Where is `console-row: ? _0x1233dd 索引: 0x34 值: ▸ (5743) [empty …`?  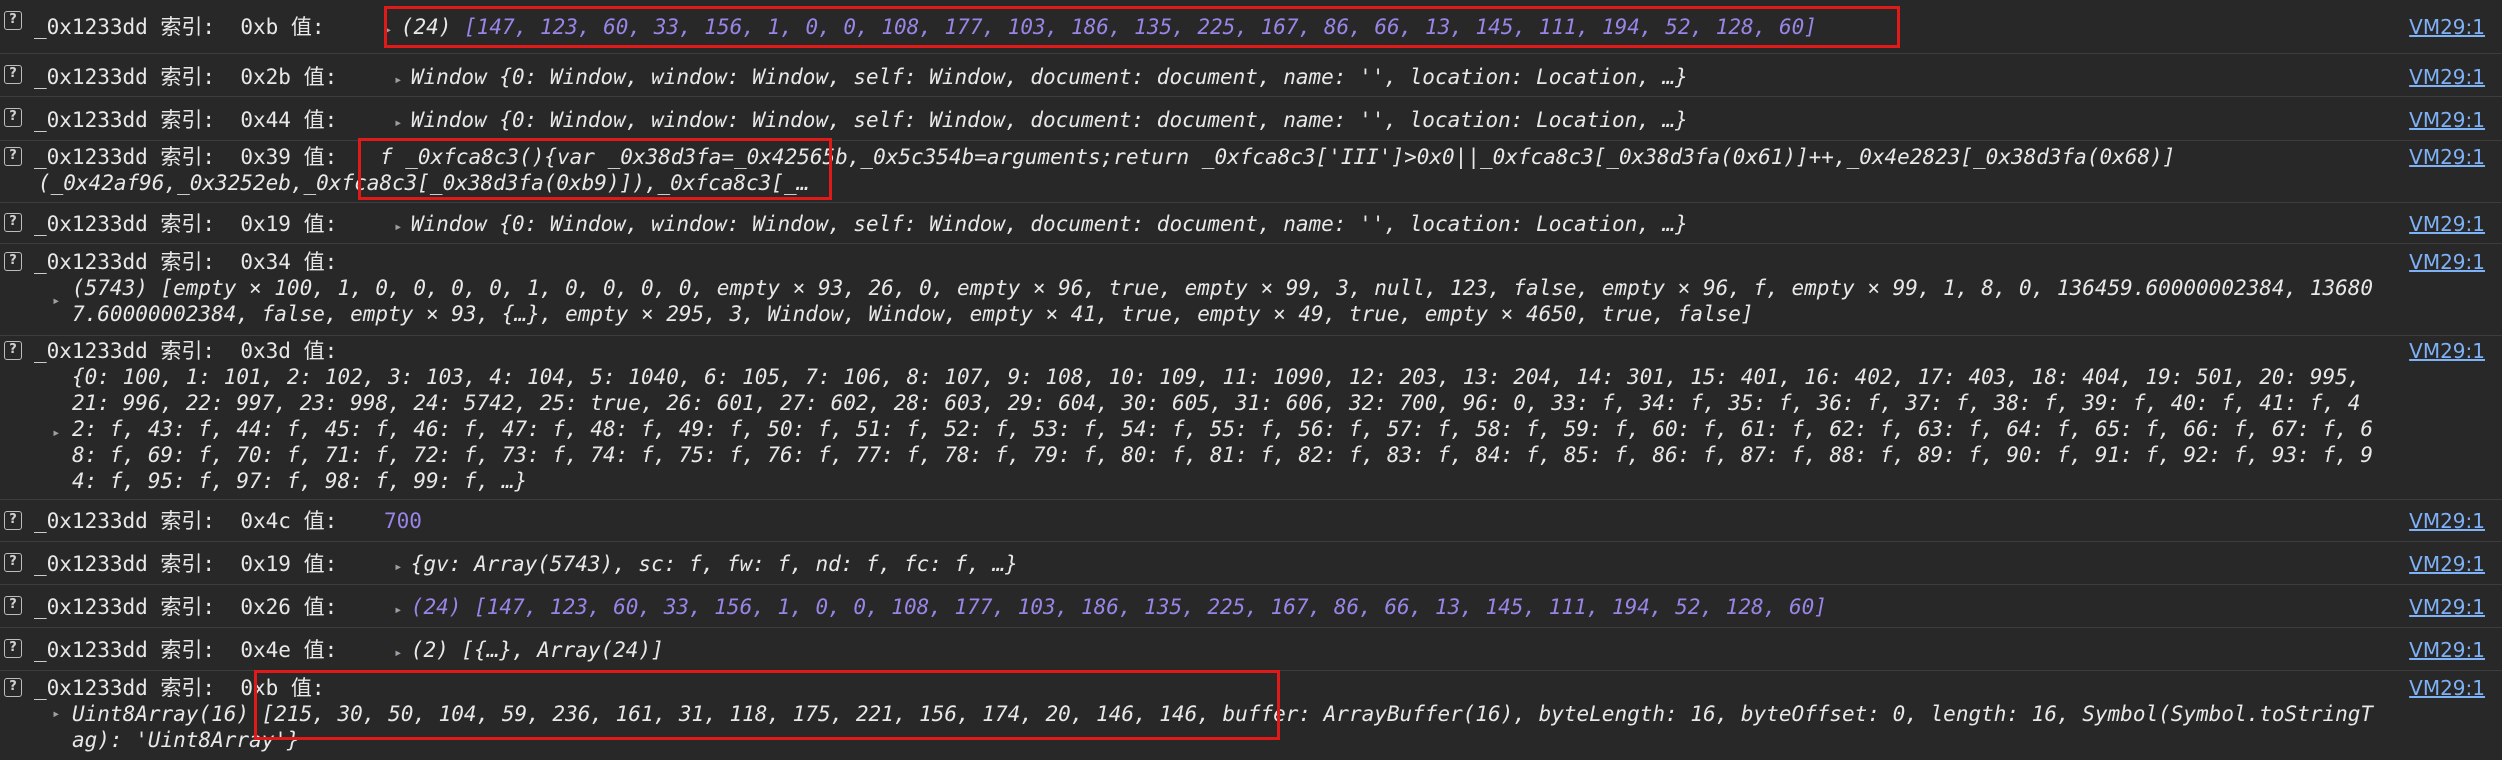 console-row: ? _0x1233dd 索引: 0x34 值: ▸ (5743) [empty … is located at coordinates (1251, 290).